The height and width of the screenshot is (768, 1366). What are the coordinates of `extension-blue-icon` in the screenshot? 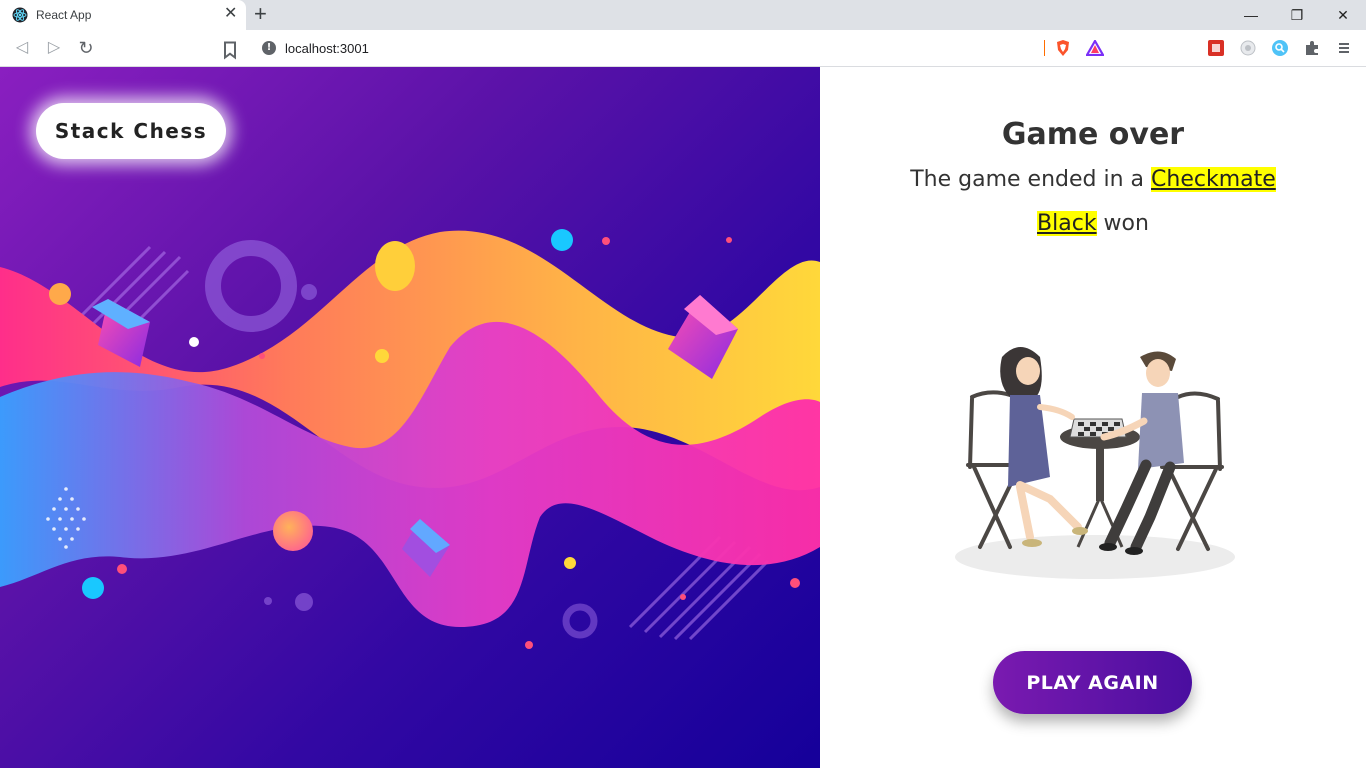 It's located at (1280, 48).